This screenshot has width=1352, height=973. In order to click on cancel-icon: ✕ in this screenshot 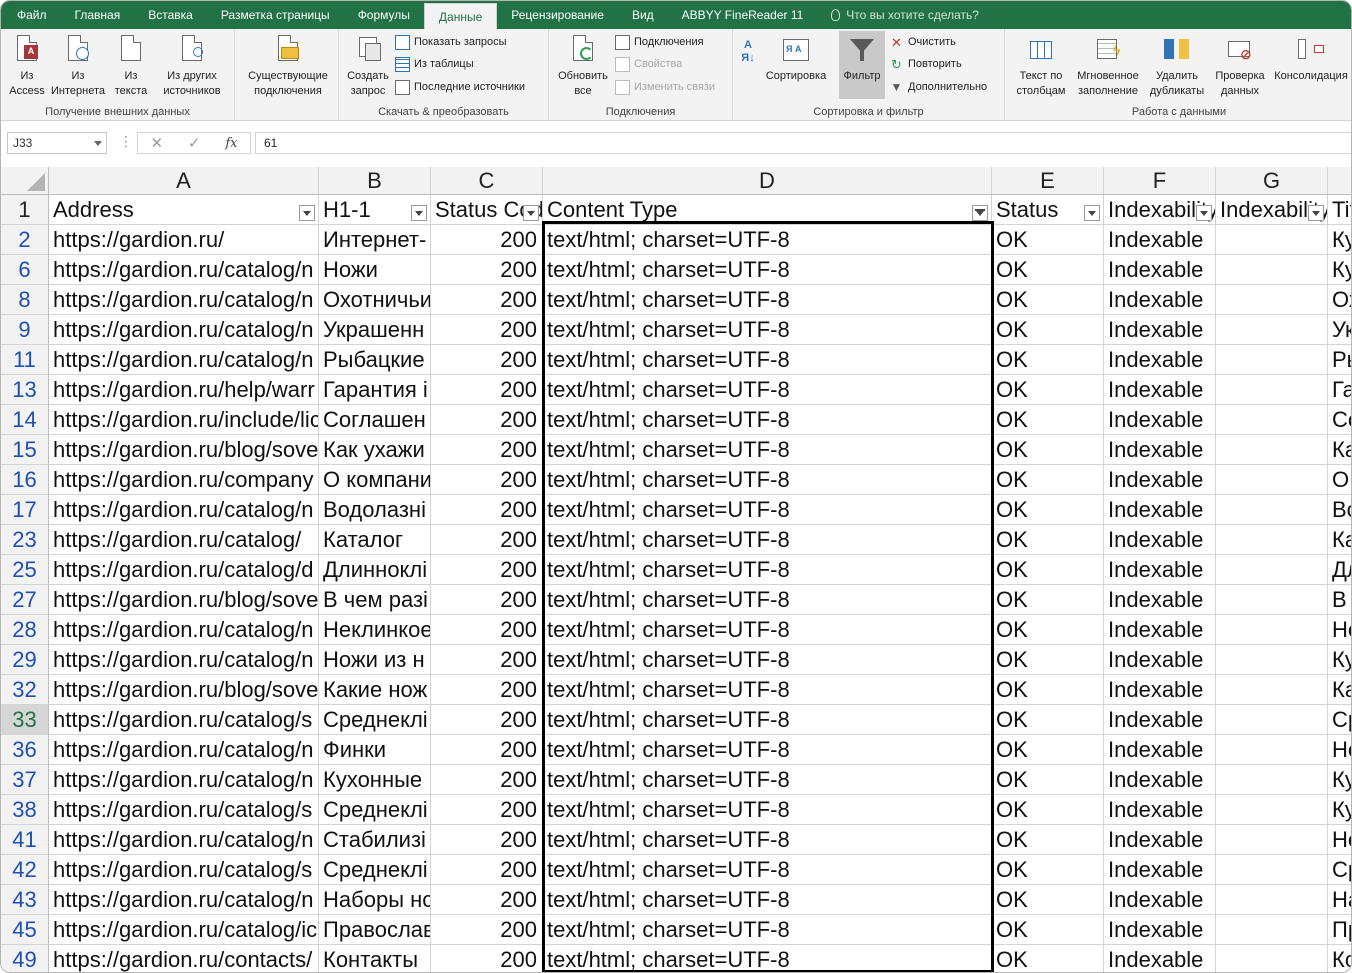, I will do `click(156, 143)`.